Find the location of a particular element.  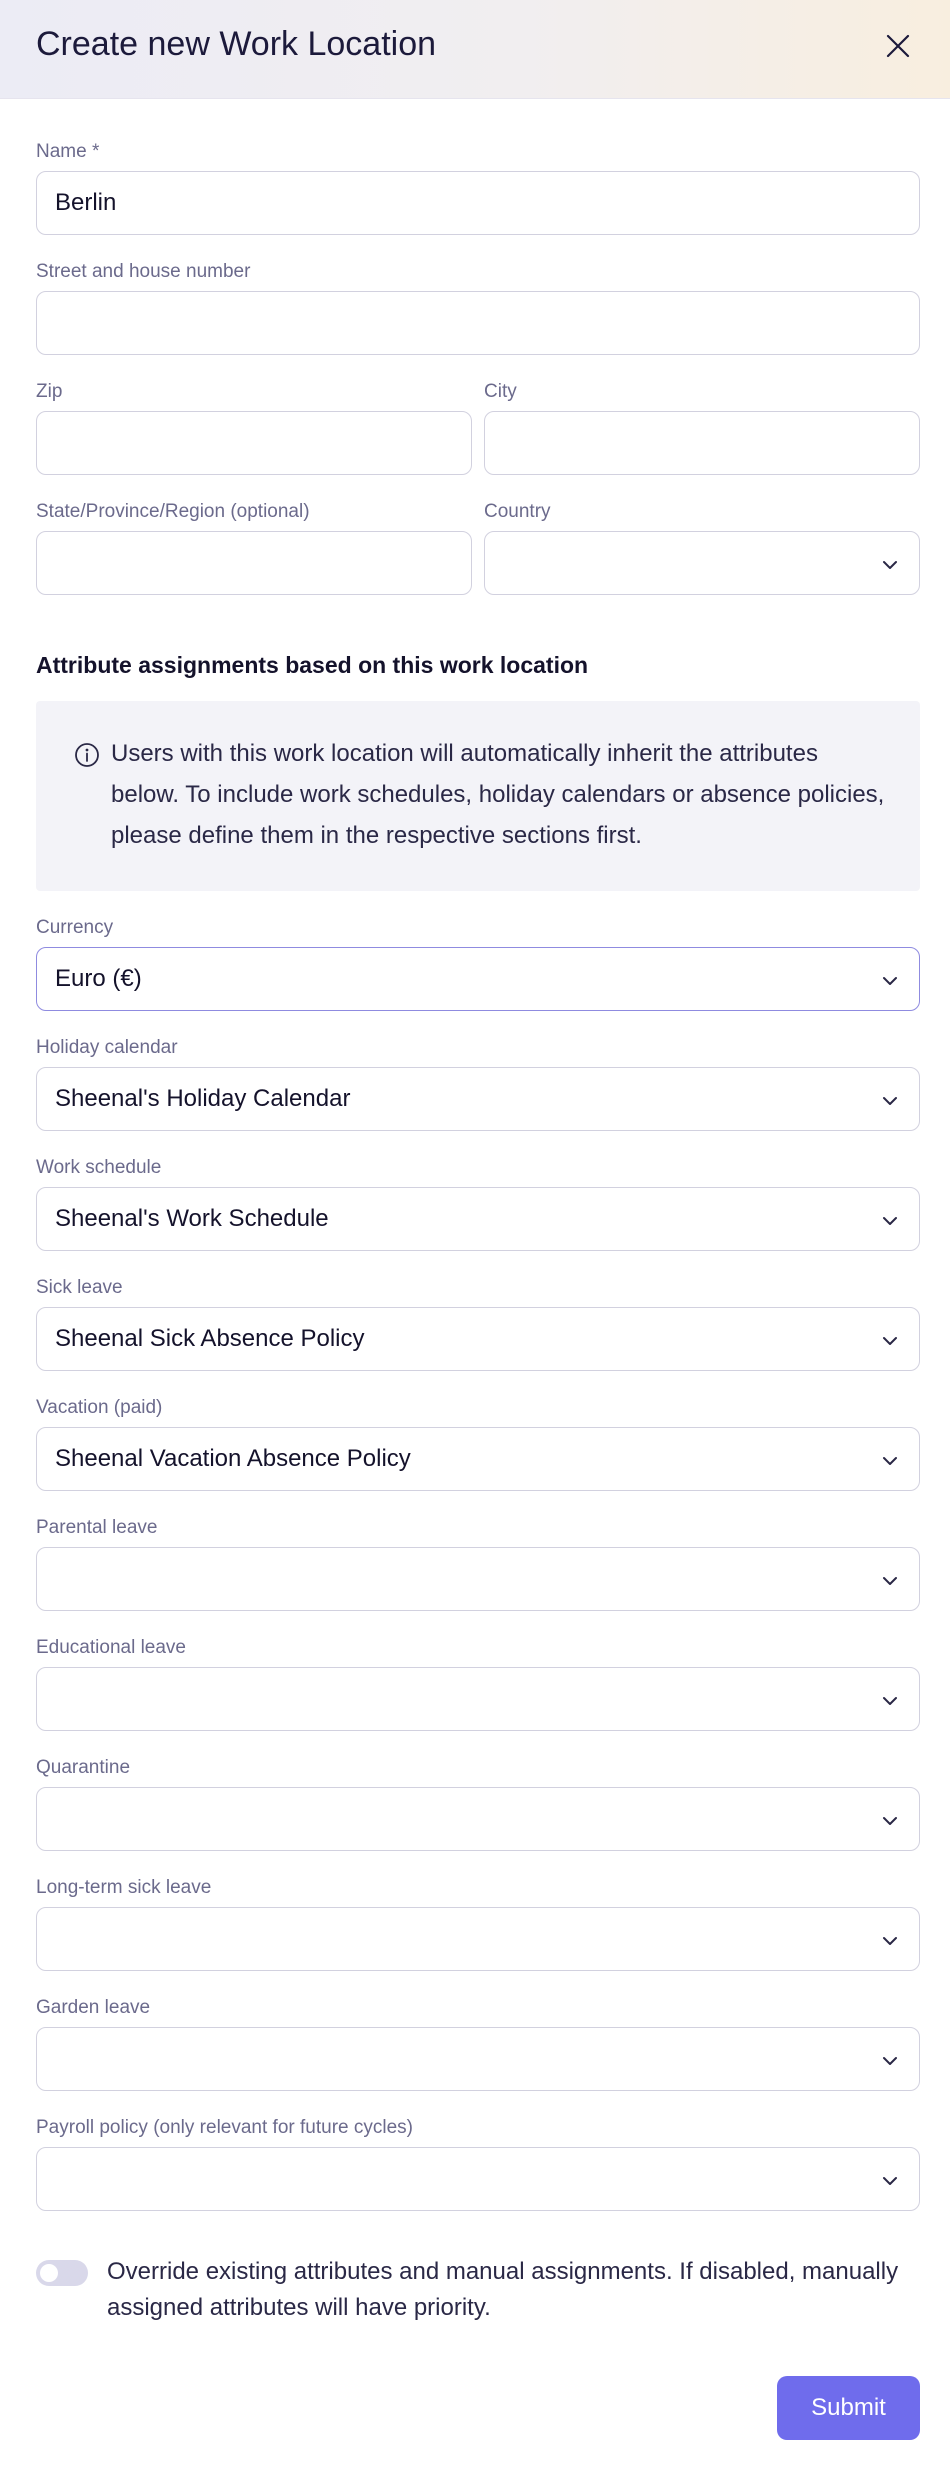

city-input is located at coordinates (702, 443).